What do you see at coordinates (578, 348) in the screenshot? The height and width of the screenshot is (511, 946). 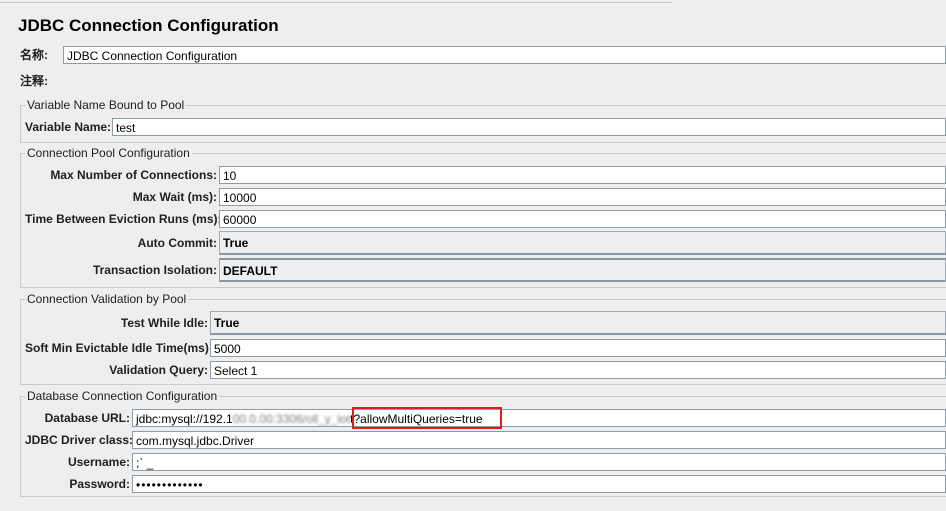 I see `soft-min-idle-field: 5000` at bounding box center [578, 348].